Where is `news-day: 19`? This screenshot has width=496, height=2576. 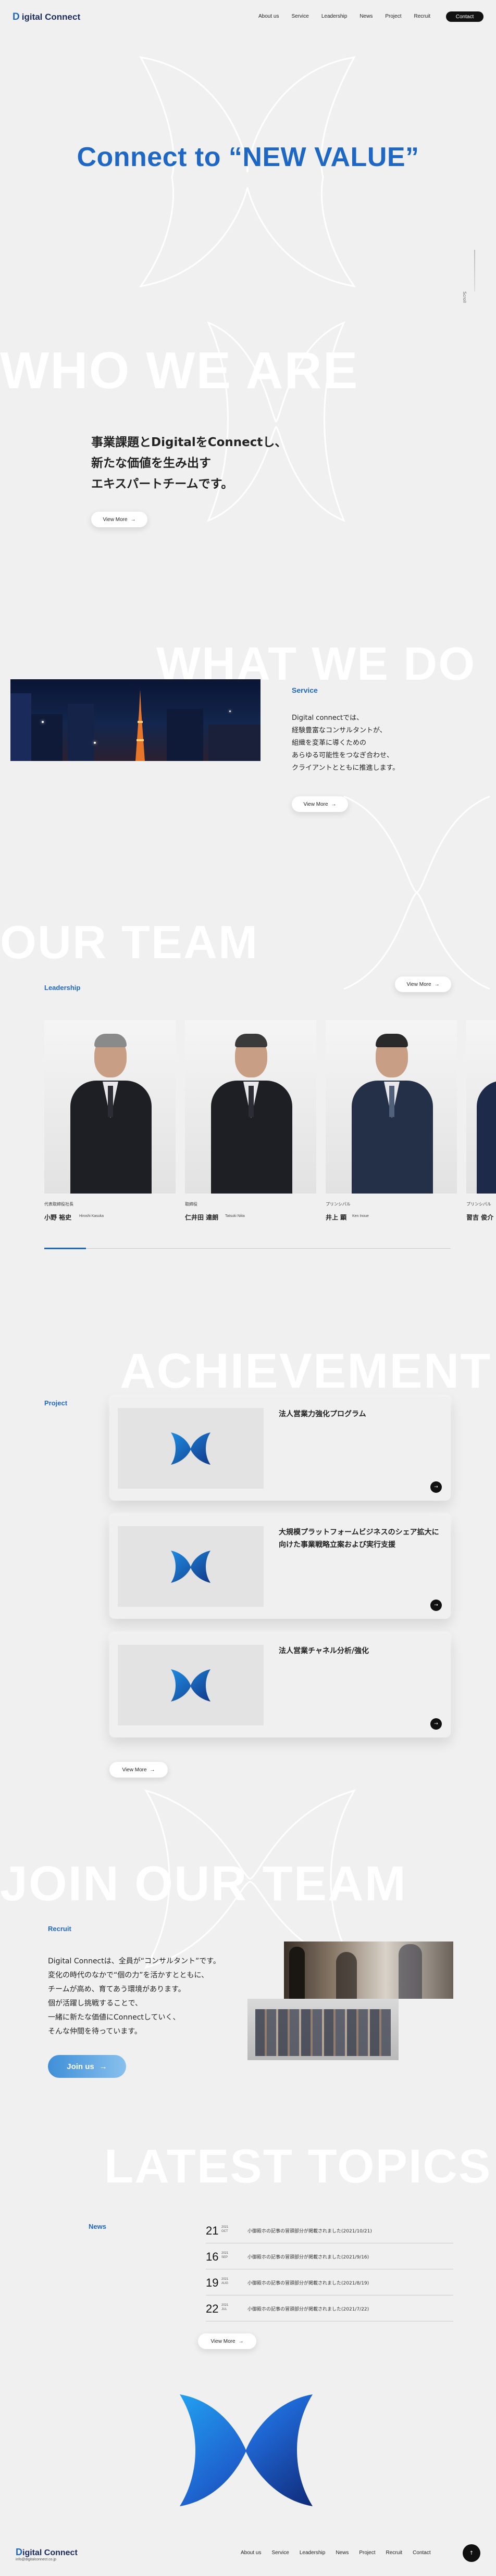
news-day: 19 is located at coordinates (213, 2282).